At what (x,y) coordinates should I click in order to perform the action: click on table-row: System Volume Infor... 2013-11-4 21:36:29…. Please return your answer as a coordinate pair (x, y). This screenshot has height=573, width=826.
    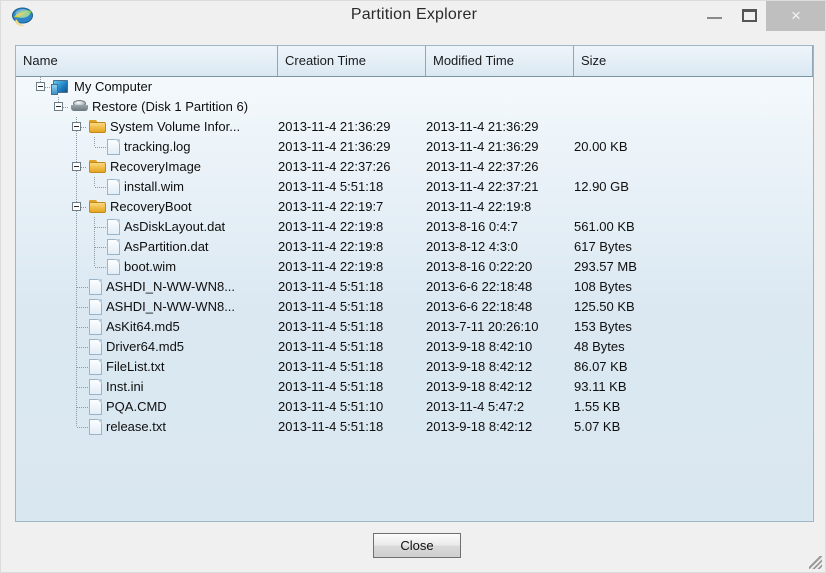
    Looking at the image, I should click on (414, 127).